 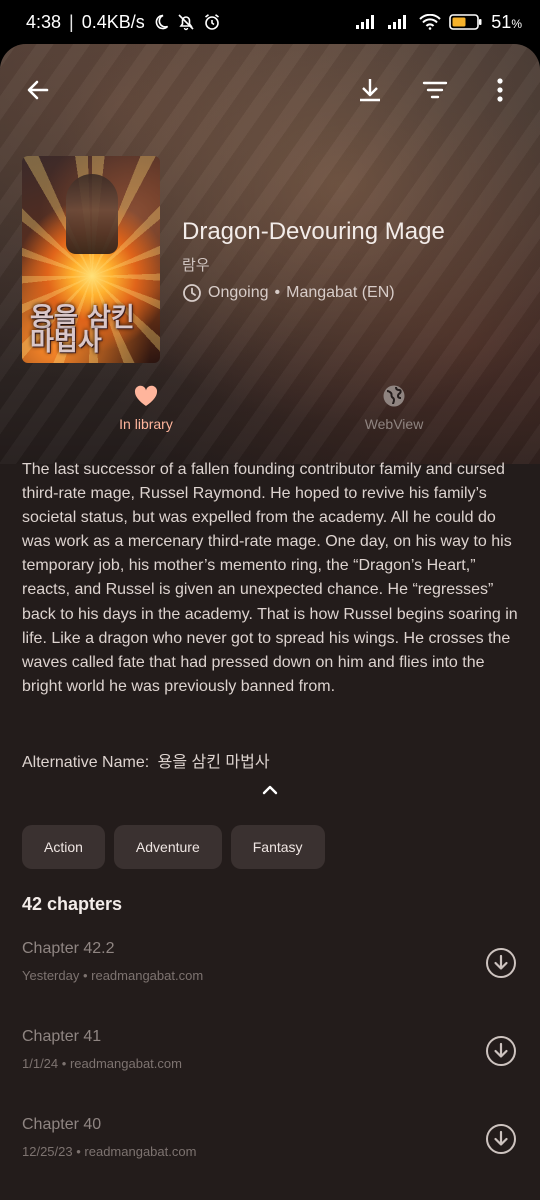 I want to click on chapter-name: Chapter 40, so click(x=62, y=1124).